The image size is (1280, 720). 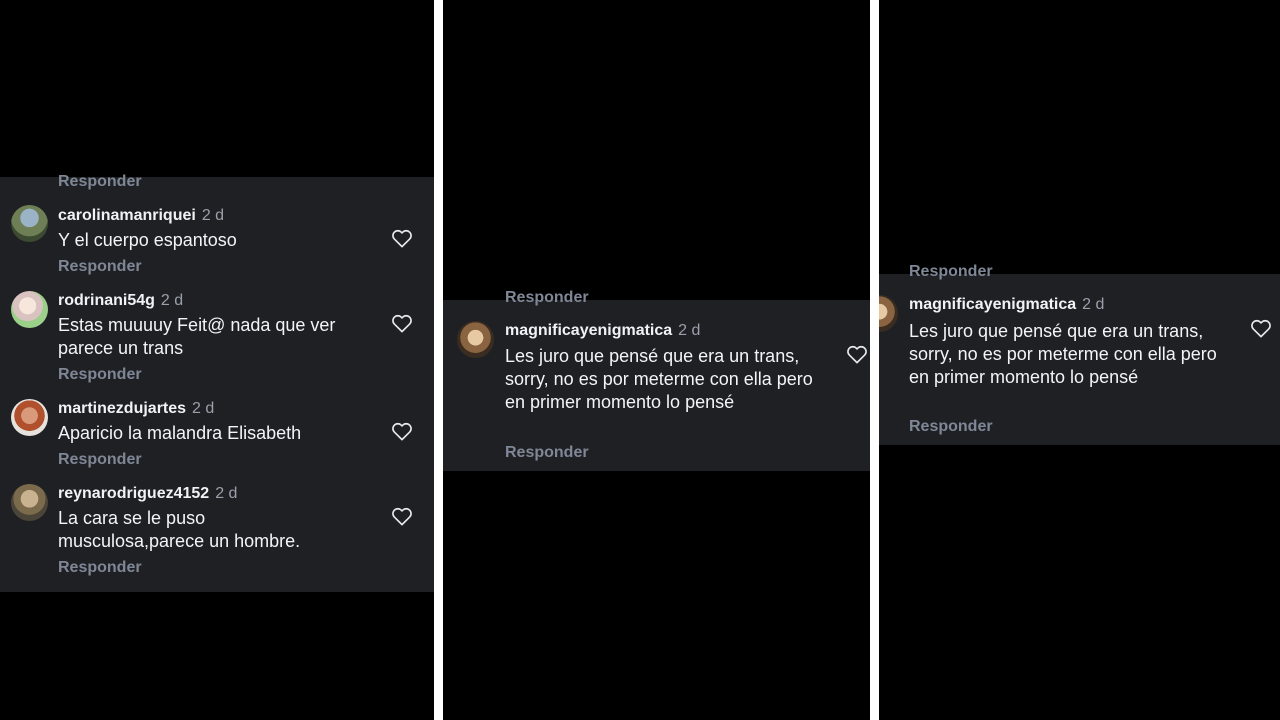 What do you see at coordinates (127, 215) in the screenshot?
I see `username: carolinamanriquei` at bounding box center [127, 215].